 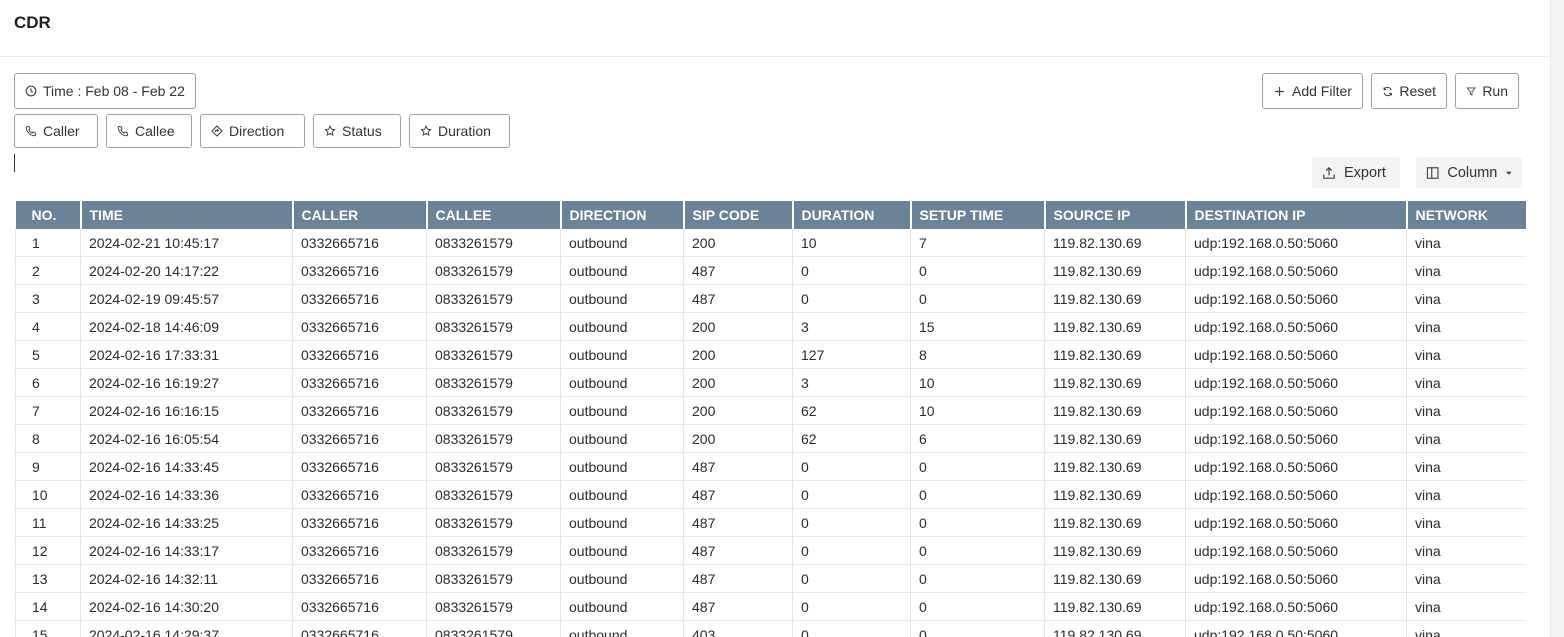 I want to click on column-header: CALLEE, so click(x=494, y=215).